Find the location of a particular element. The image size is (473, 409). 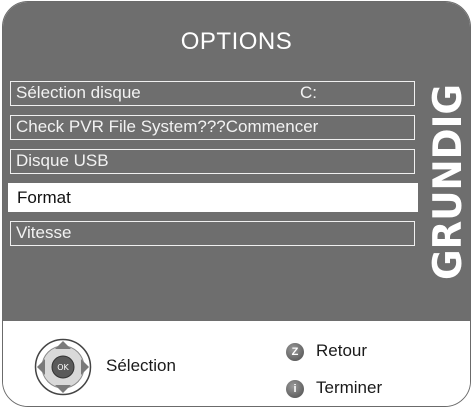

grundig-logo-text: GRUNDIG is located at coordinates (446, 182).